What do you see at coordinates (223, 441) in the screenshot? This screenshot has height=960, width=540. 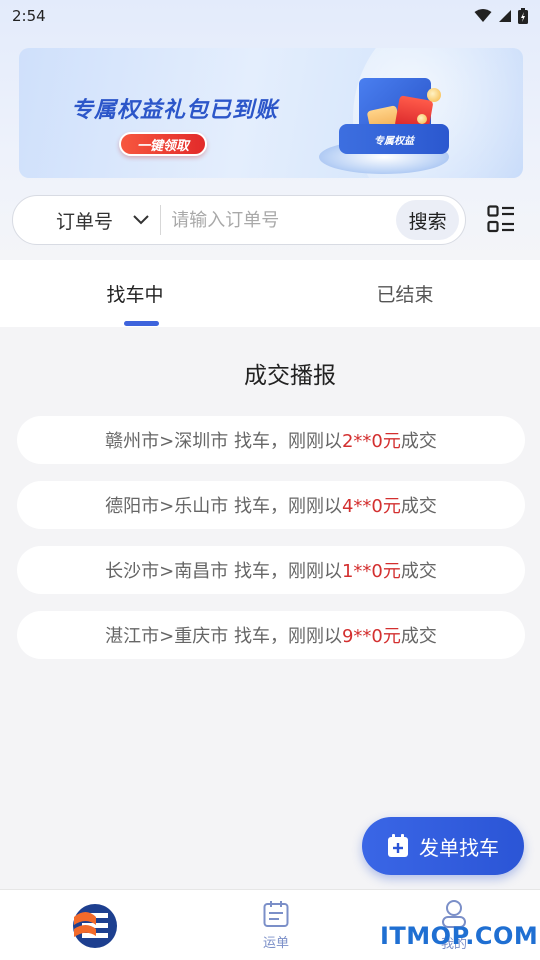 I see `report-route: 赣州市>深圳市 找车，刚刚以` at bounding box center [223, 441].